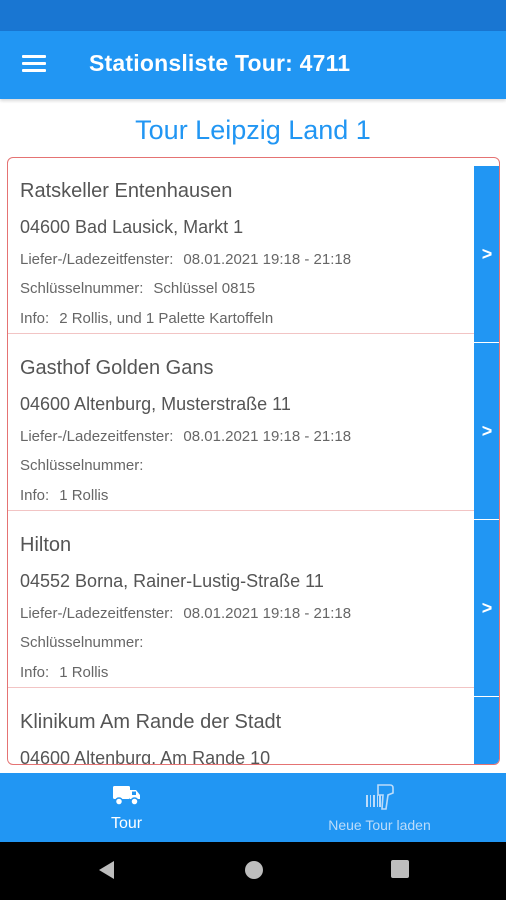 This screenshot has width=506, height=900. What do you see at coordinates (253, 15) in the screenshot?
I see `status-bar` at bounding box center [253, 15].